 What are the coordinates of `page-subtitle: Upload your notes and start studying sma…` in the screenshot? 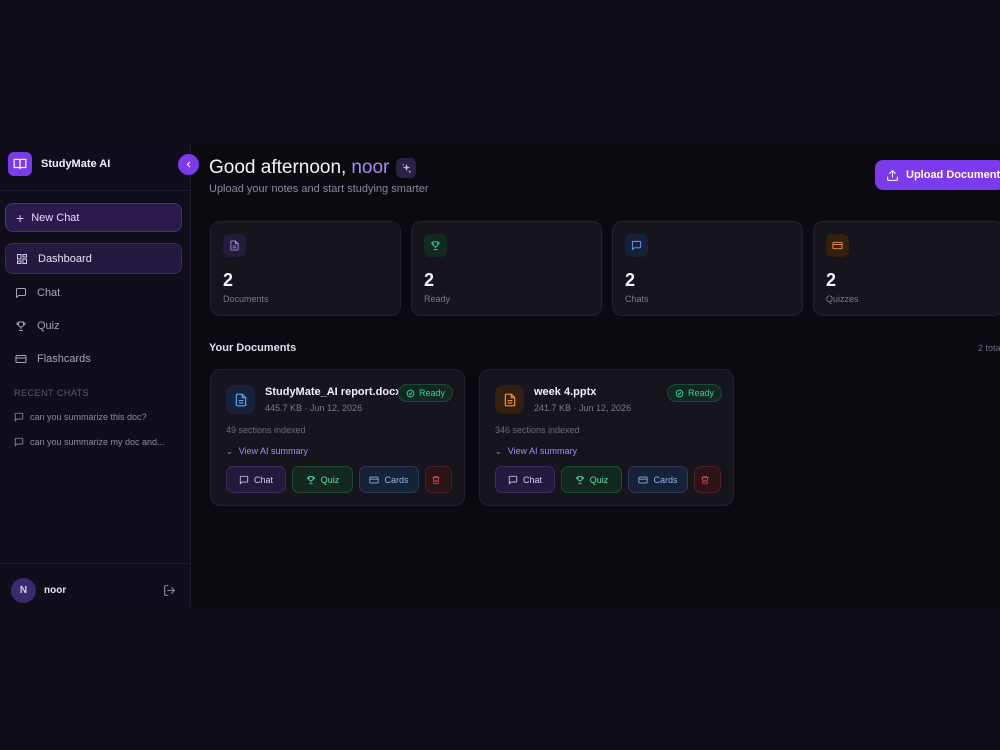 It's located at (319, 189).